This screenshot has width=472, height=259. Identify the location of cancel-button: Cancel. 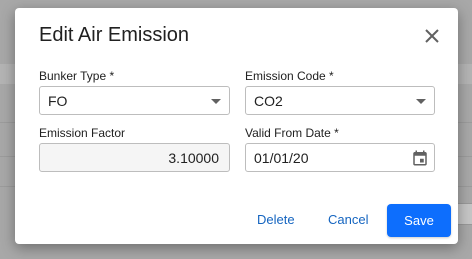
(348, 219).